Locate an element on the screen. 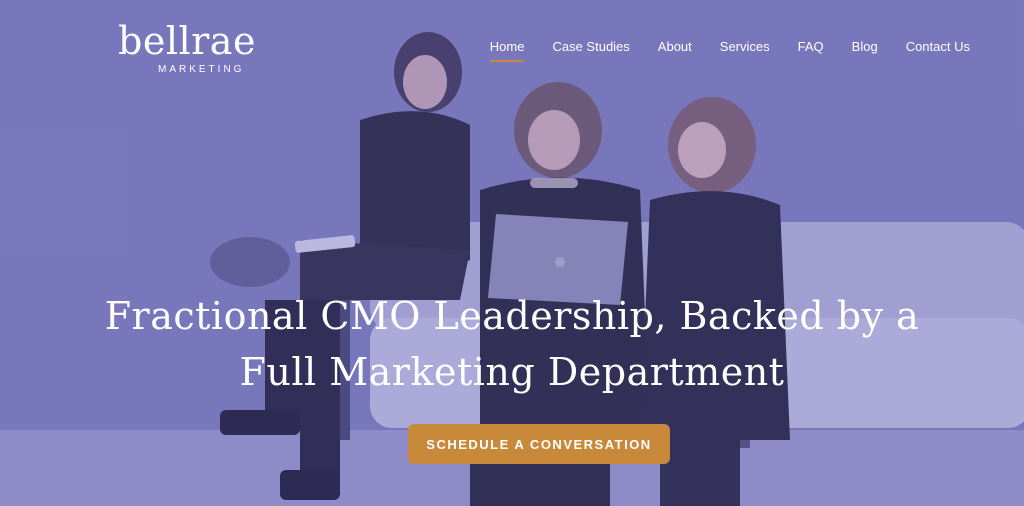 The width and height of the screenshot is (1024, 506). hero-headline-line-1: Fractional CMO Leadership, Backed by a is located at coordinates (512, 316).